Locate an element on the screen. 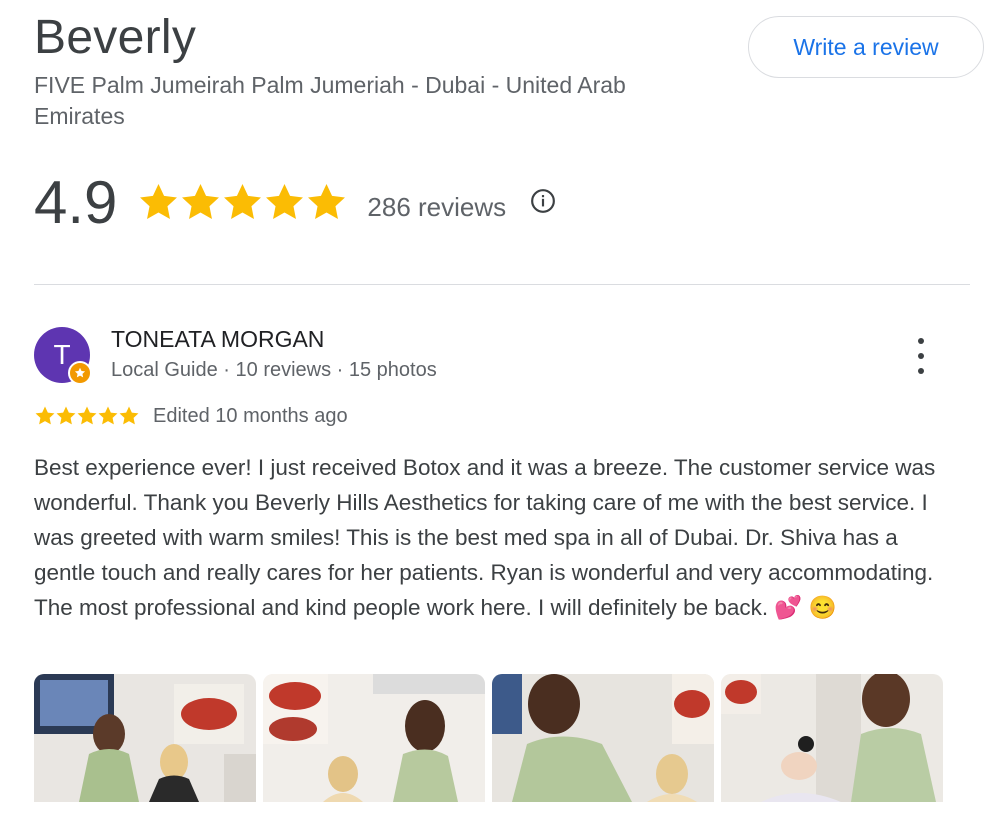 Image resolution: width=986 pixels, height=822 pixels. reviewer-meta: Local Guide · 10 reviews · 15 photos is located at coordinates (274, 370).